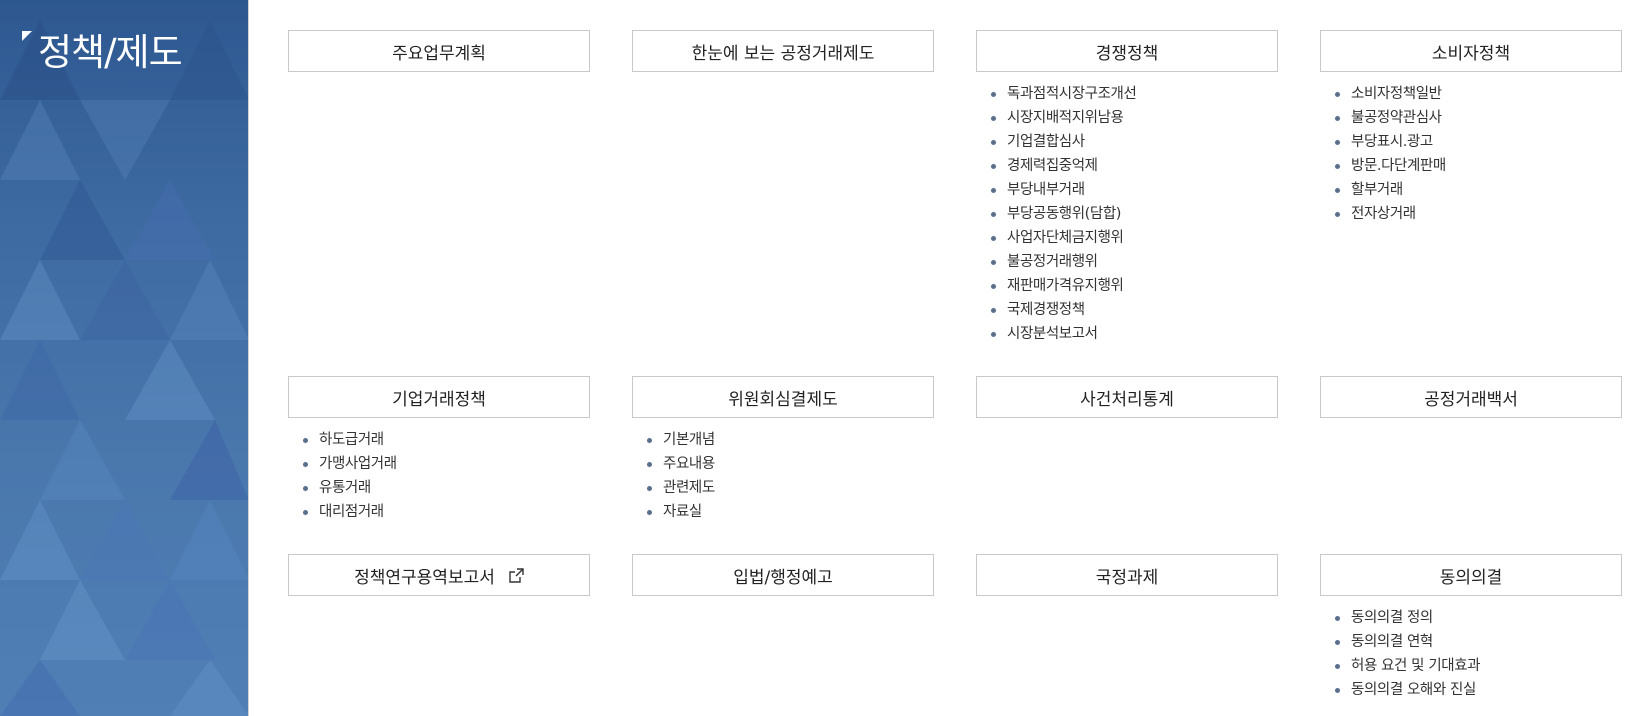 The image size is (1636, 716). I want to click on menu-title-button: 위원회심결제도, so click(783, 397).